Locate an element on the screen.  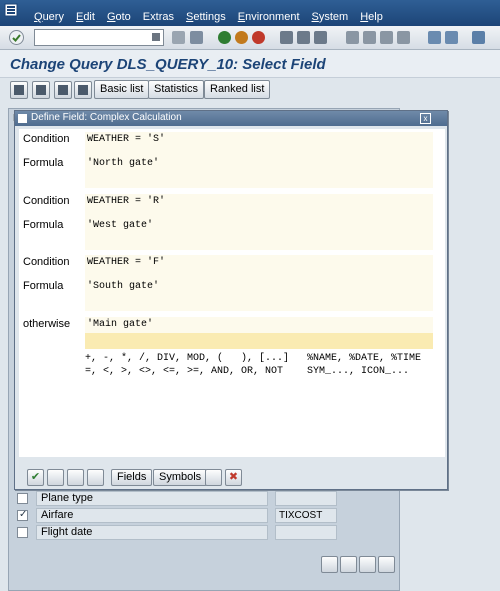
otherwise-label: otherwise is located at coordinates (47, 324).